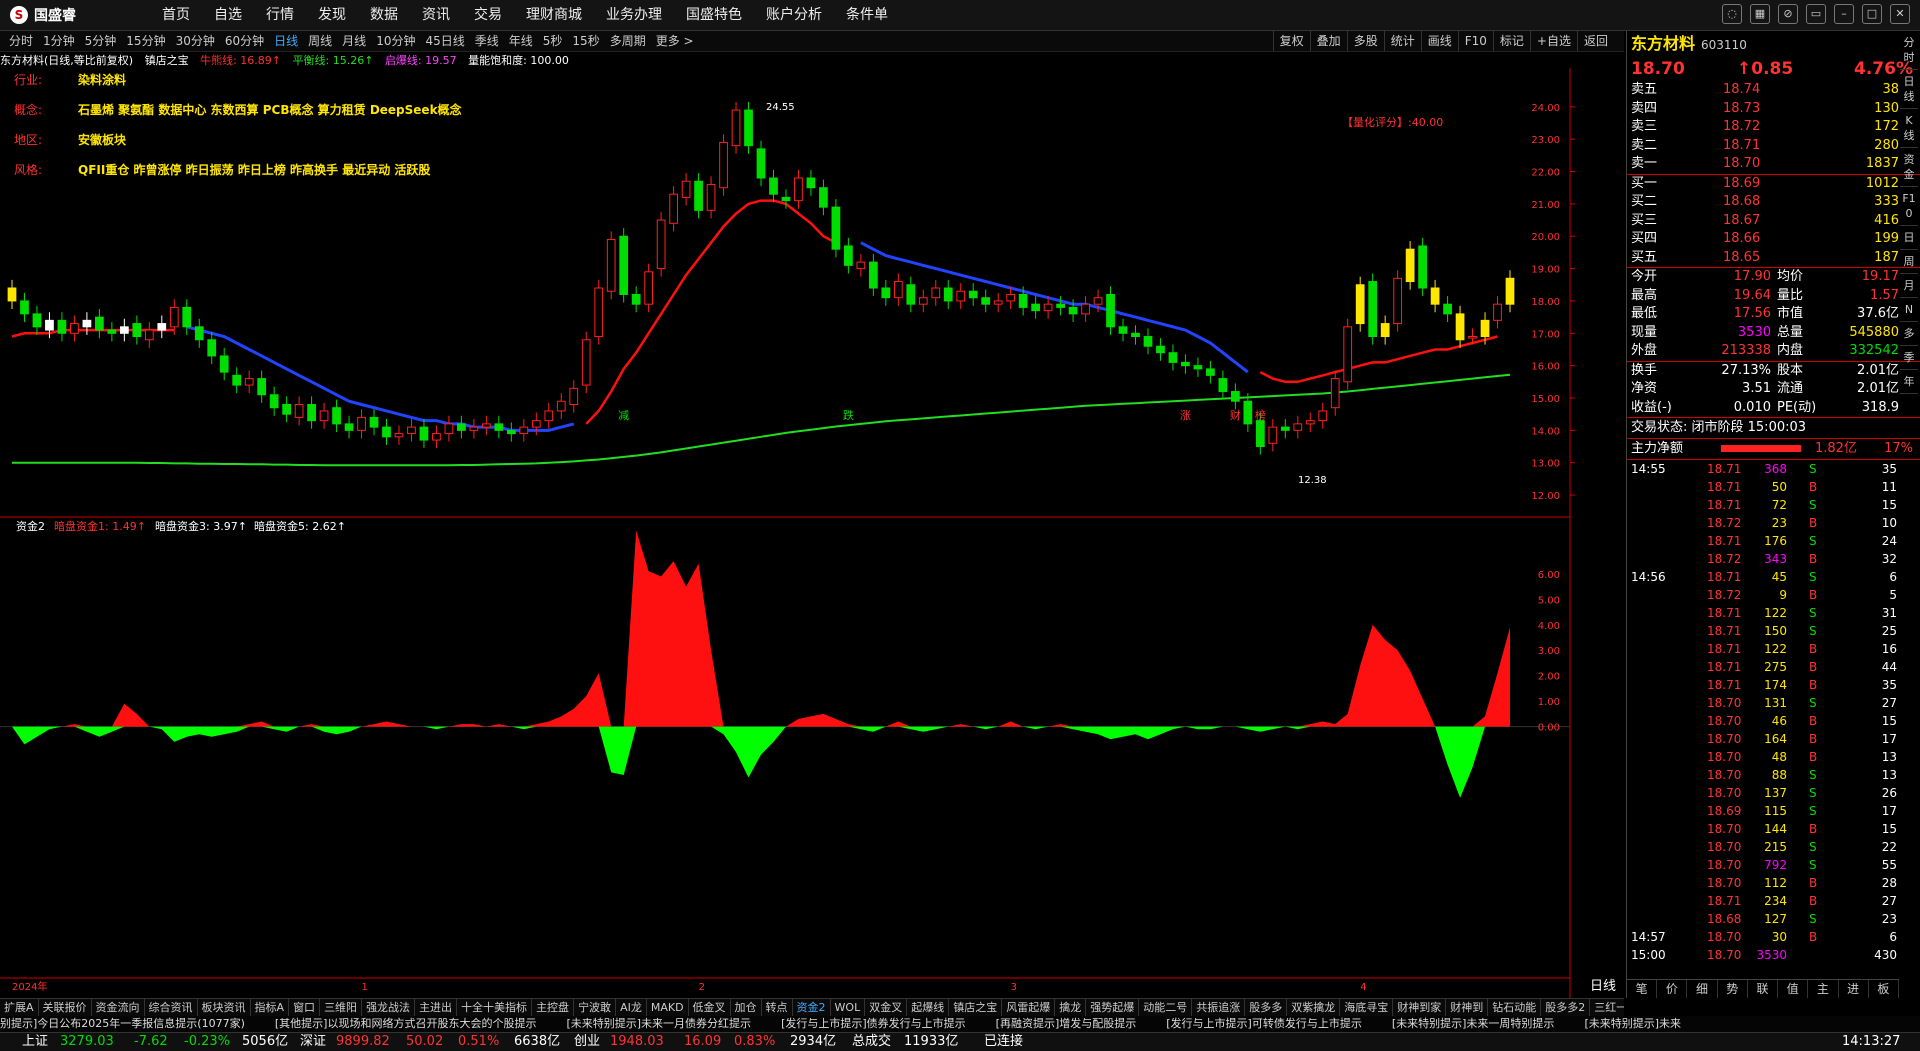 The height and width of the screenshot is (1051, 1920). Describe the element at coordinates (585, 41) in the screenshot. I see `period-tab: 15秒` at that location.